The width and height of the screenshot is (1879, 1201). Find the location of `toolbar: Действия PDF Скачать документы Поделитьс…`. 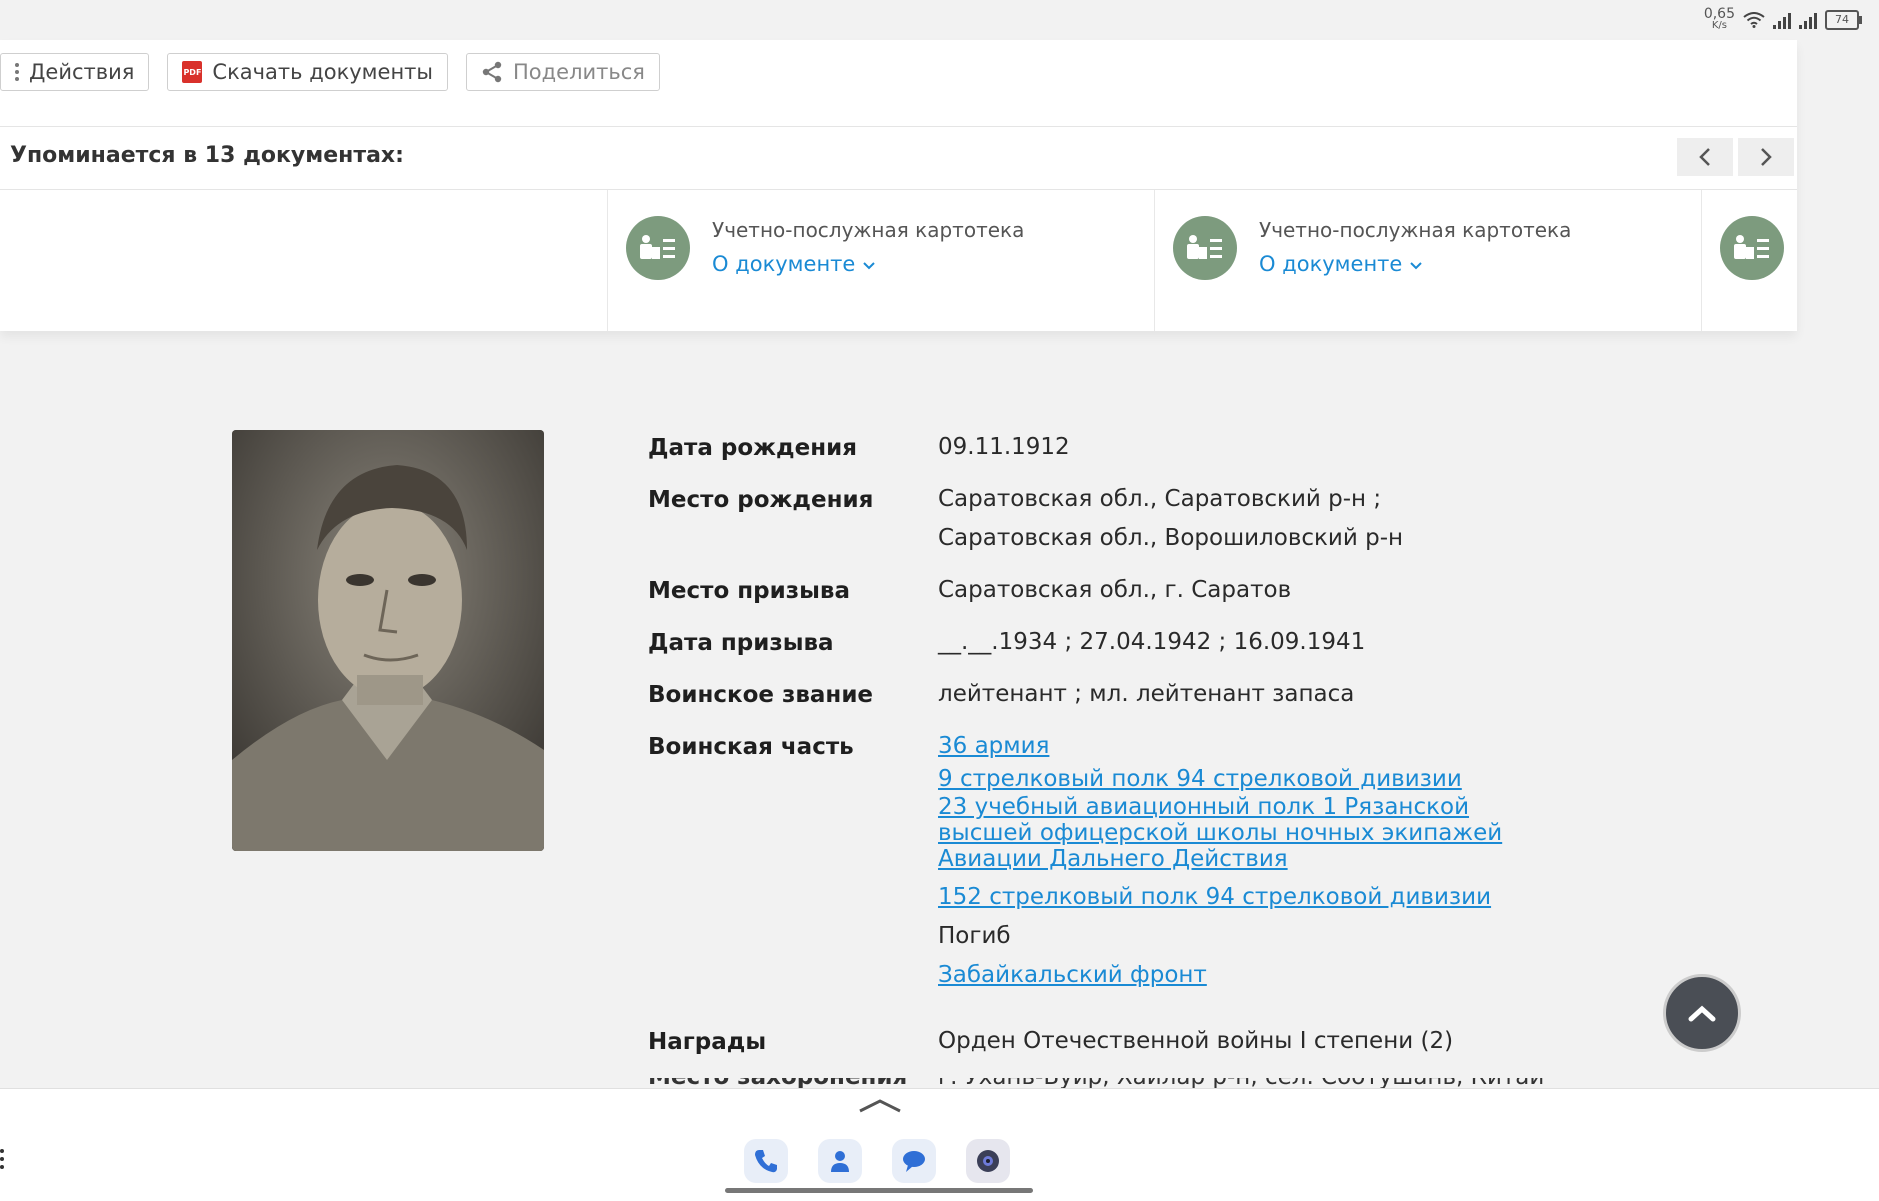

toolbar: Действия PDF Скачать документы Поделитьс… is located at coordinates (330, 72).